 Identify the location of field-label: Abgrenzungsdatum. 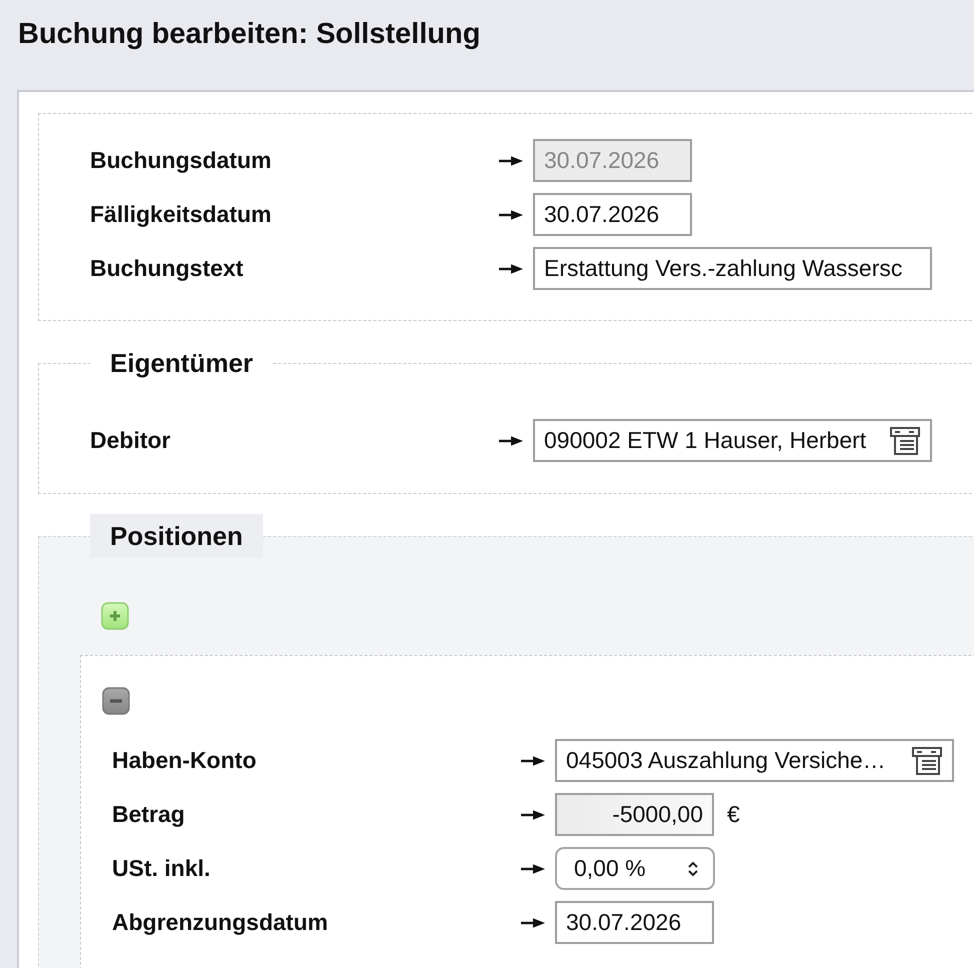
(220, 922).